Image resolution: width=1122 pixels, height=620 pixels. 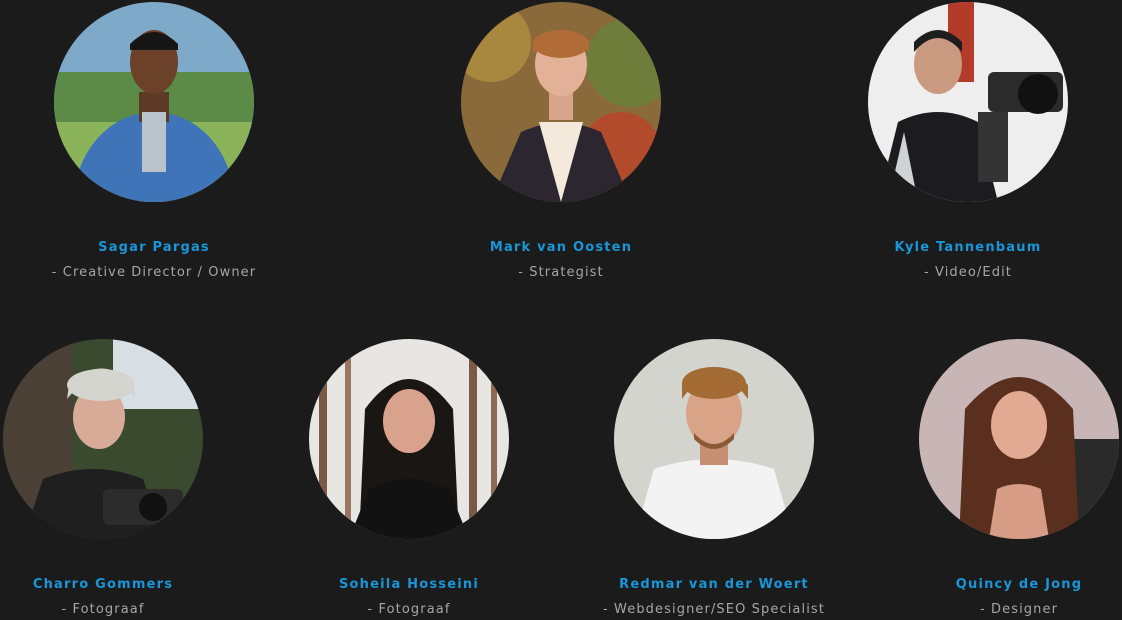 I want to click on member-role: - Designer, so click(x=1019, y=609).